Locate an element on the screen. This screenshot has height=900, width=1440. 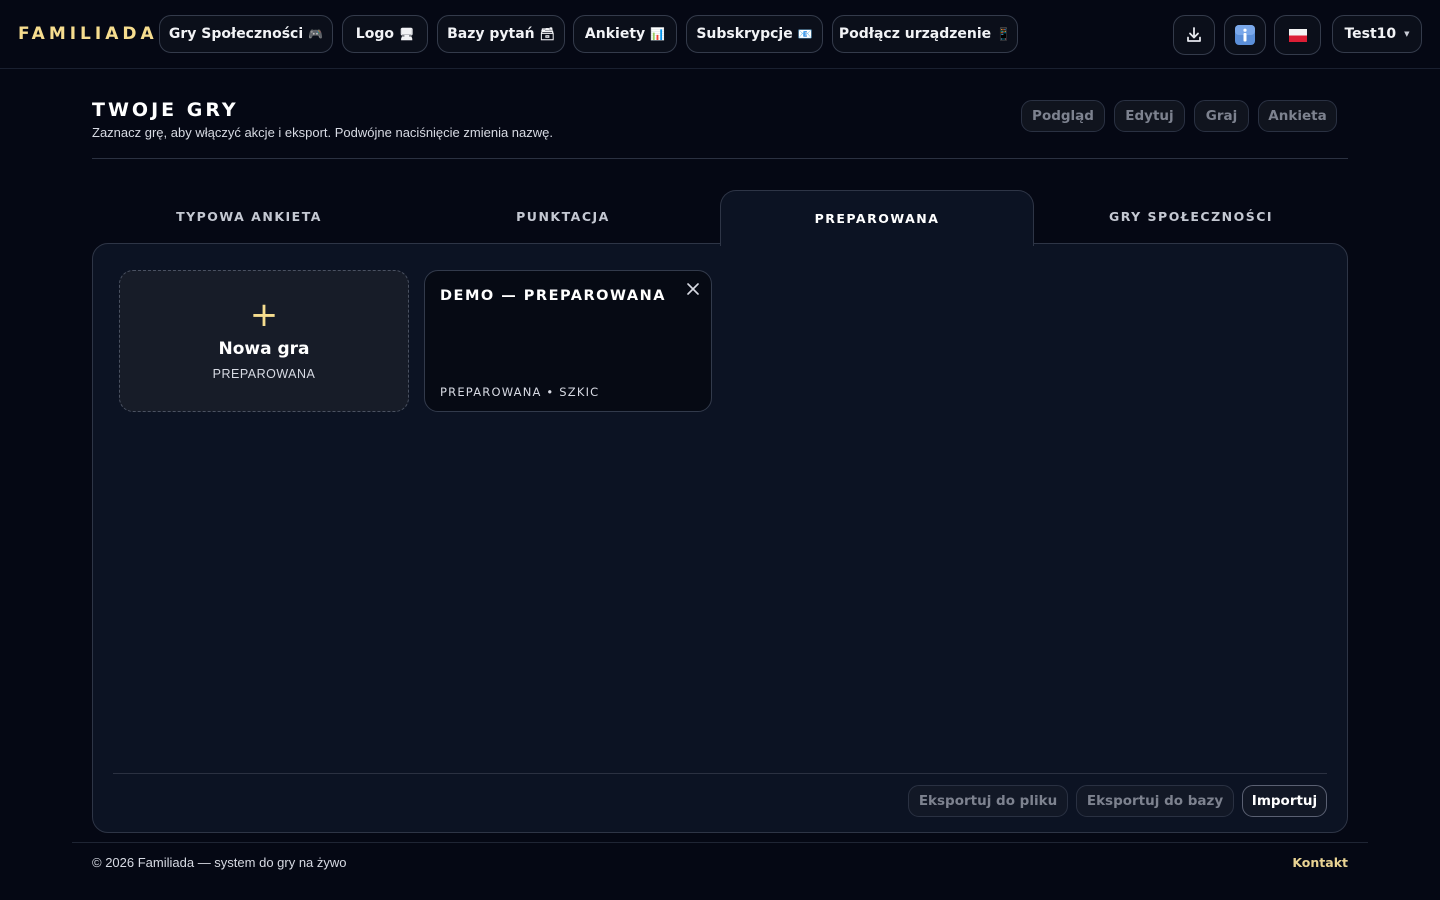
game-meta: PREPAROWANA • SZKIC is located at coordinates (520, 392).